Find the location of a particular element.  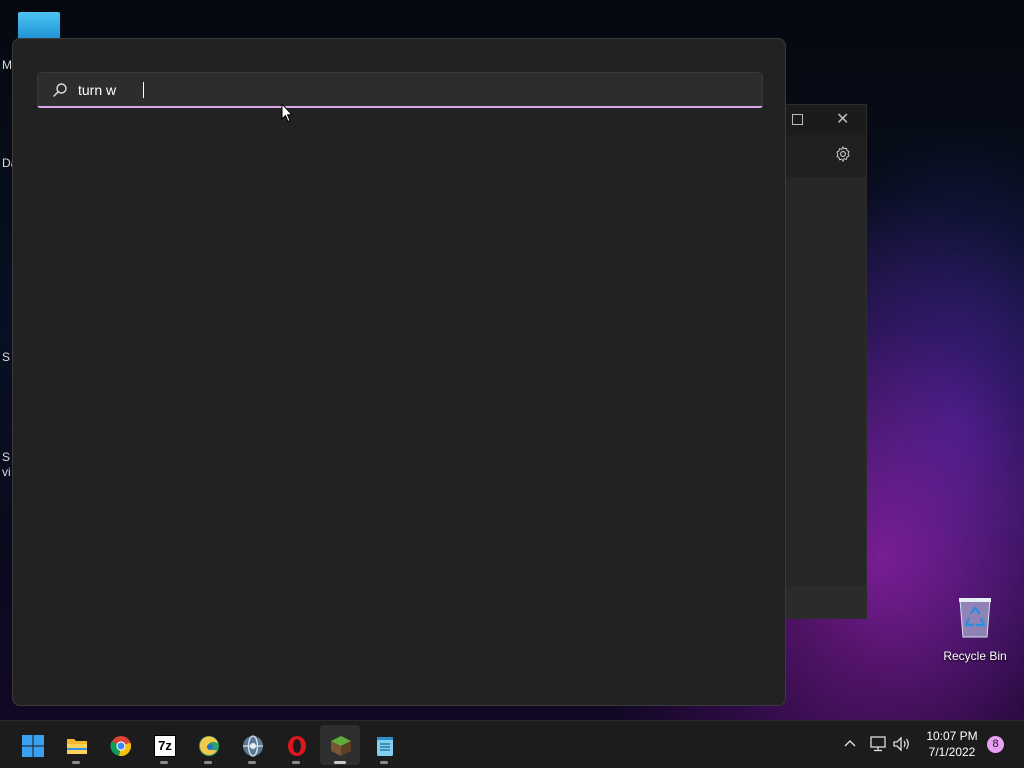

recycle-bin-icon is located at coordinates (975, 618).